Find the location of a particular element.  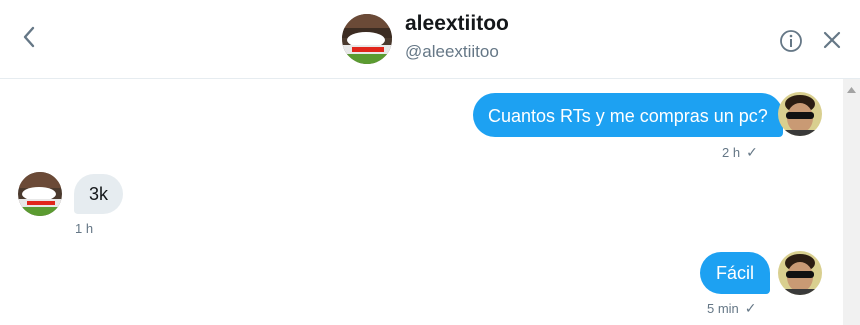

message-bubble-sent: Fácil is located at coordinates (735, 273).